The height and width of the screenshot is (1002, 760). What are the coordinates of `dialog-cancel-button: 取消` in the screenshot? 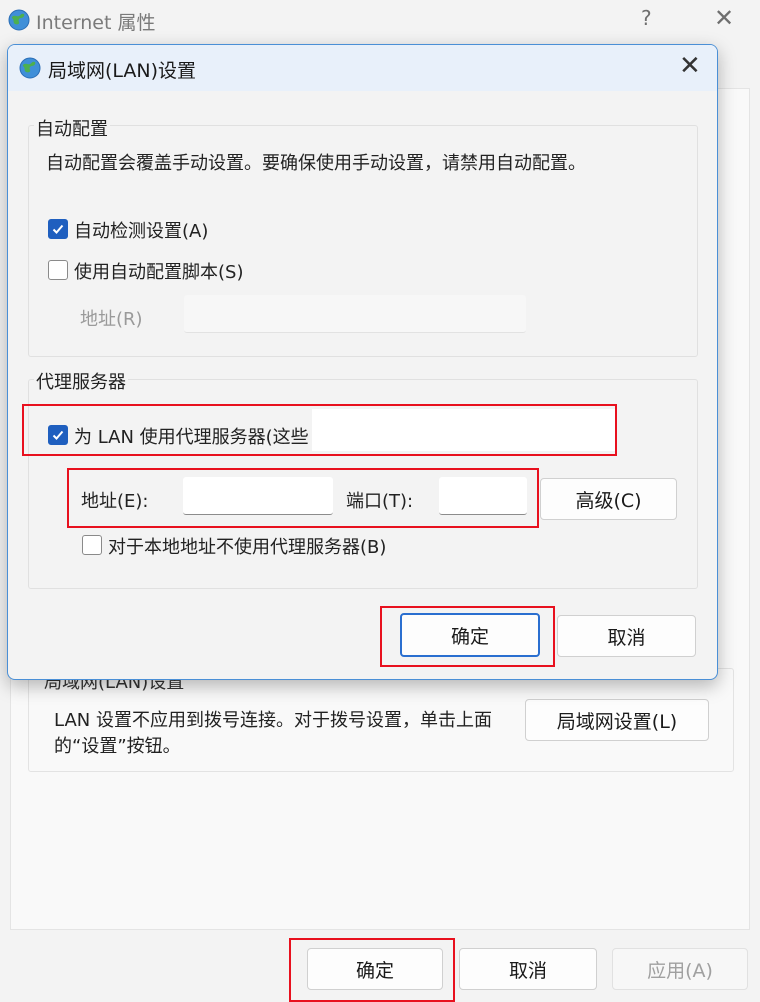 It's located at (626, 636).